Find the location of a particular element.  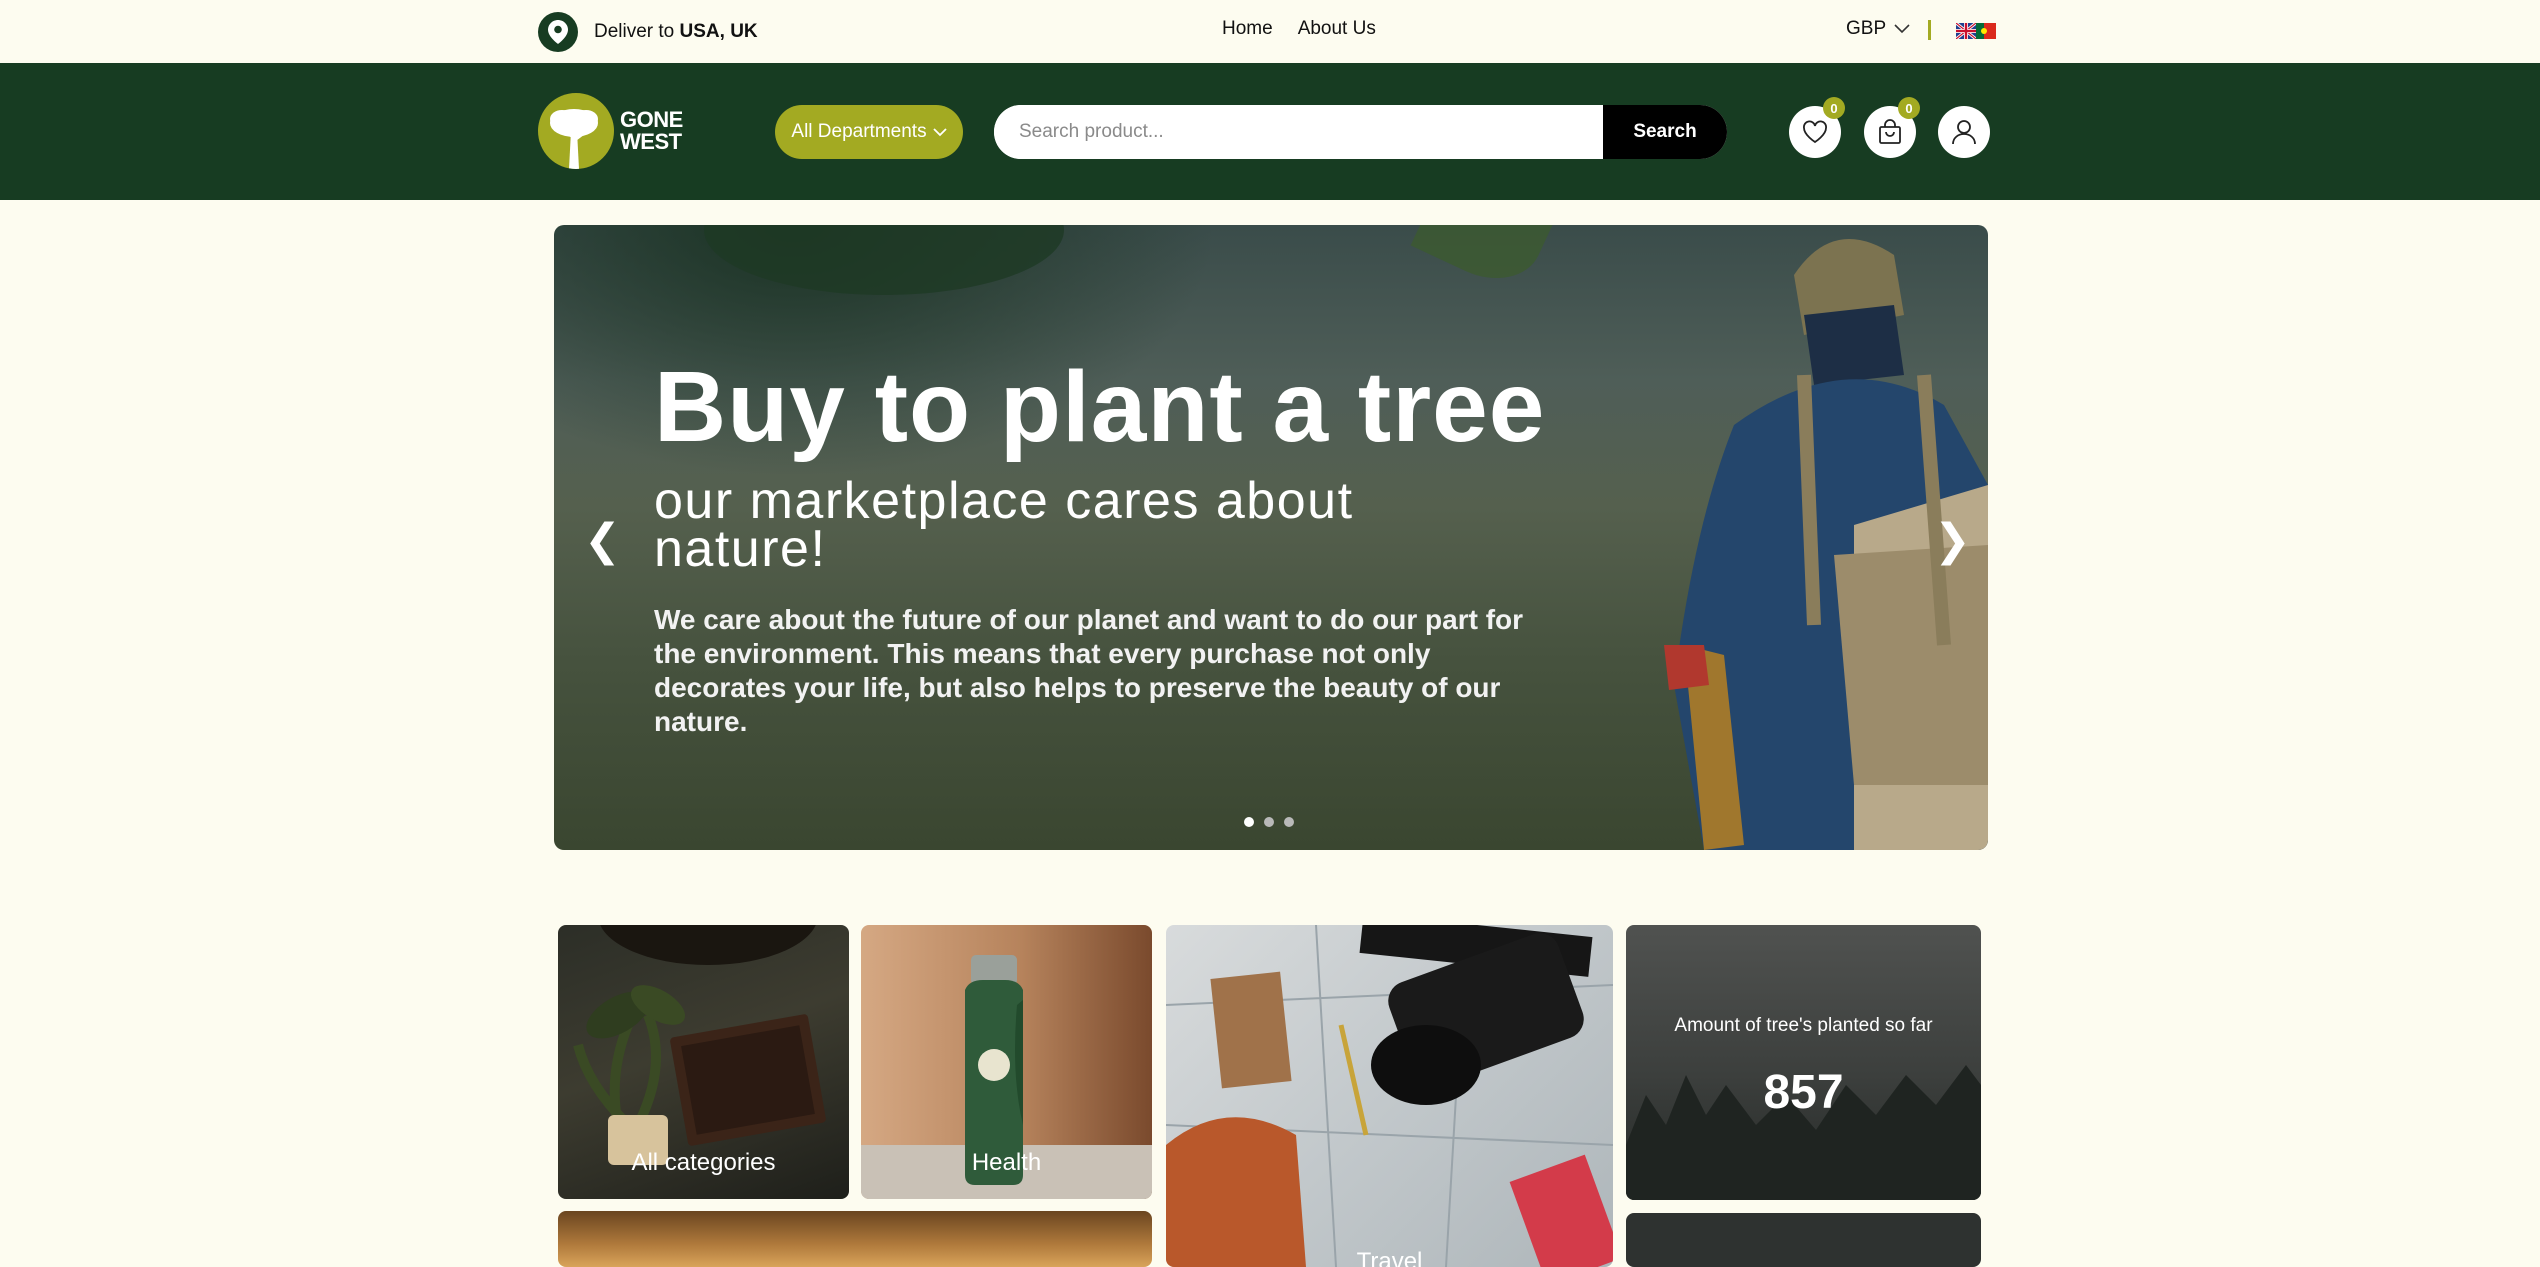

forest-image is located at coordinates (1803, 1132).